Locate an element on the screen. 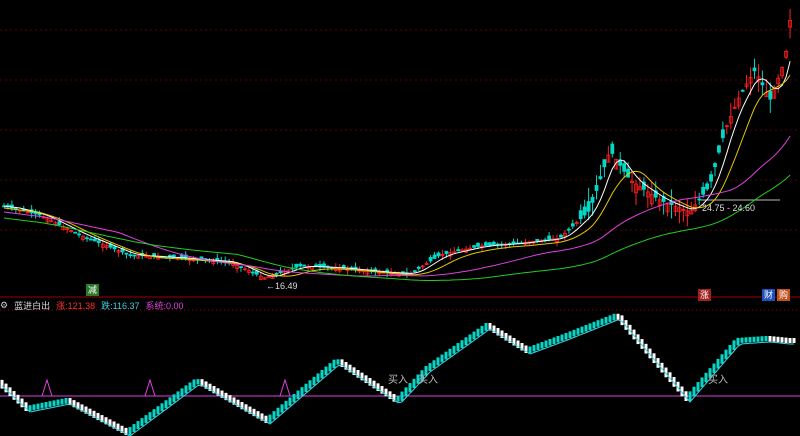 The image size is (800, 436). indicator-settings-icon: ⚙ is located at coordinates (4, 305).